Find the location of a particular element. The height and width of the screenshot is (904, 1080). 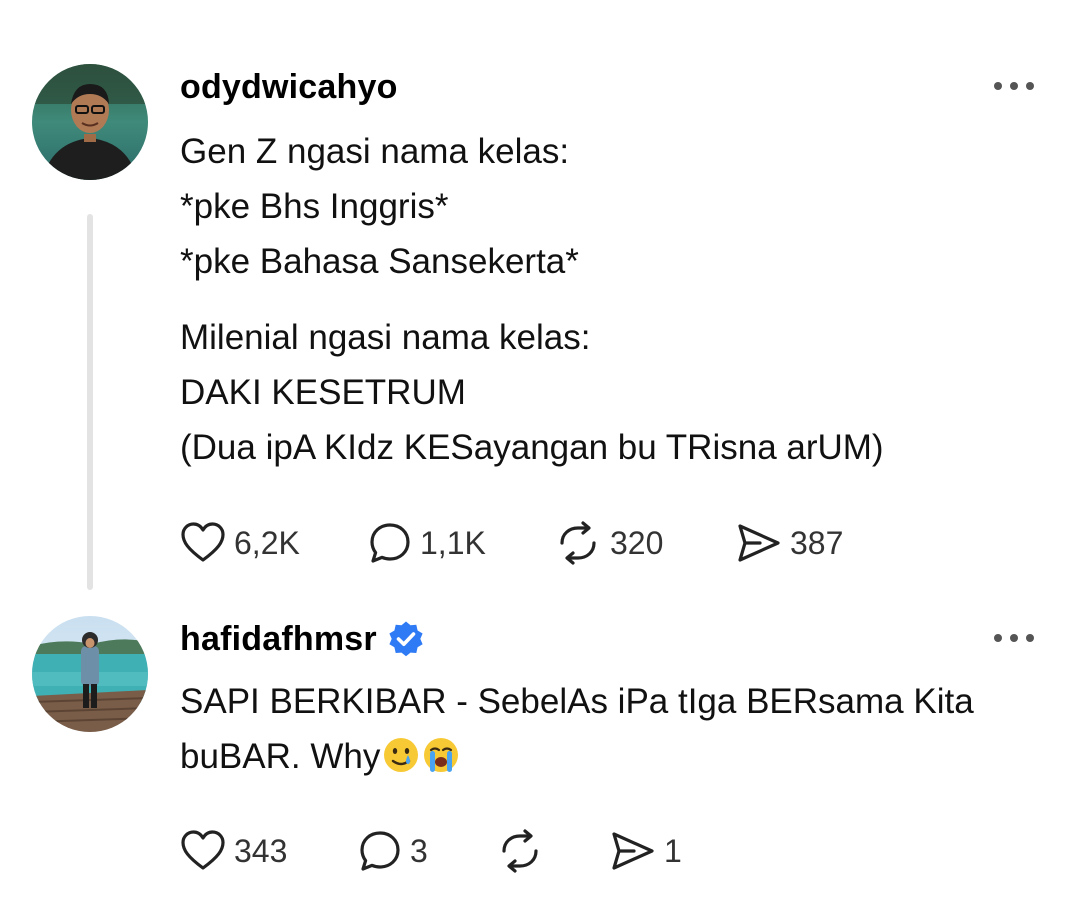

like-button: 6,2K is located at coordinates (240, 543).